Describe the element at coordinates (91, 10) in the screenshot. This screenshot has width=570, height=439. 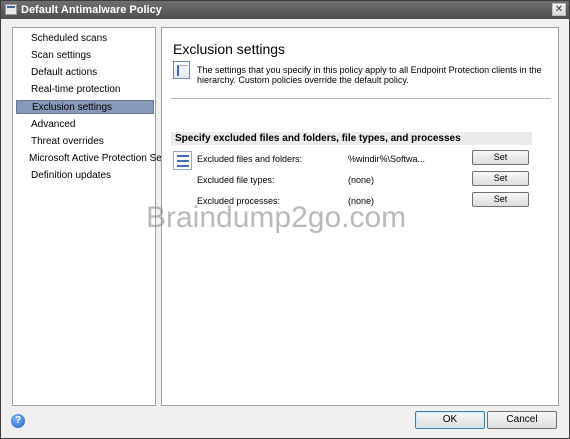
I see `window-title: Default Antimalware Policy` at that location.